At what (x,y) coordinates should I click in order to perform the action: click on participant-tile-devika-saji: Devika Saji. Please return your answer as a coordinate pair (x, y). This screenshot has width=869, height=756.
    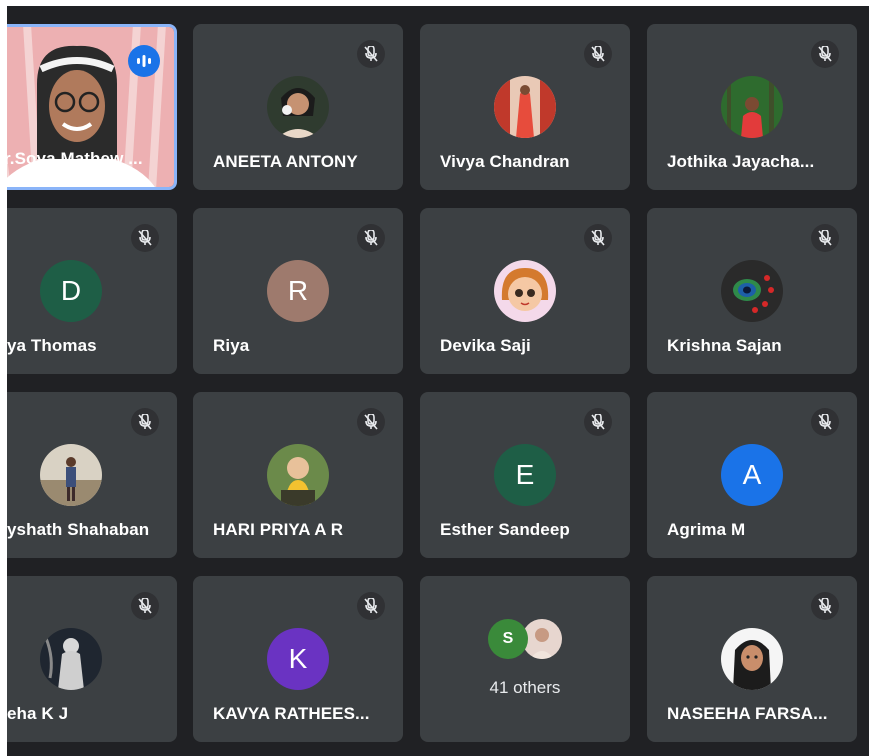
    Looking at the image, I should click on (525, 291).